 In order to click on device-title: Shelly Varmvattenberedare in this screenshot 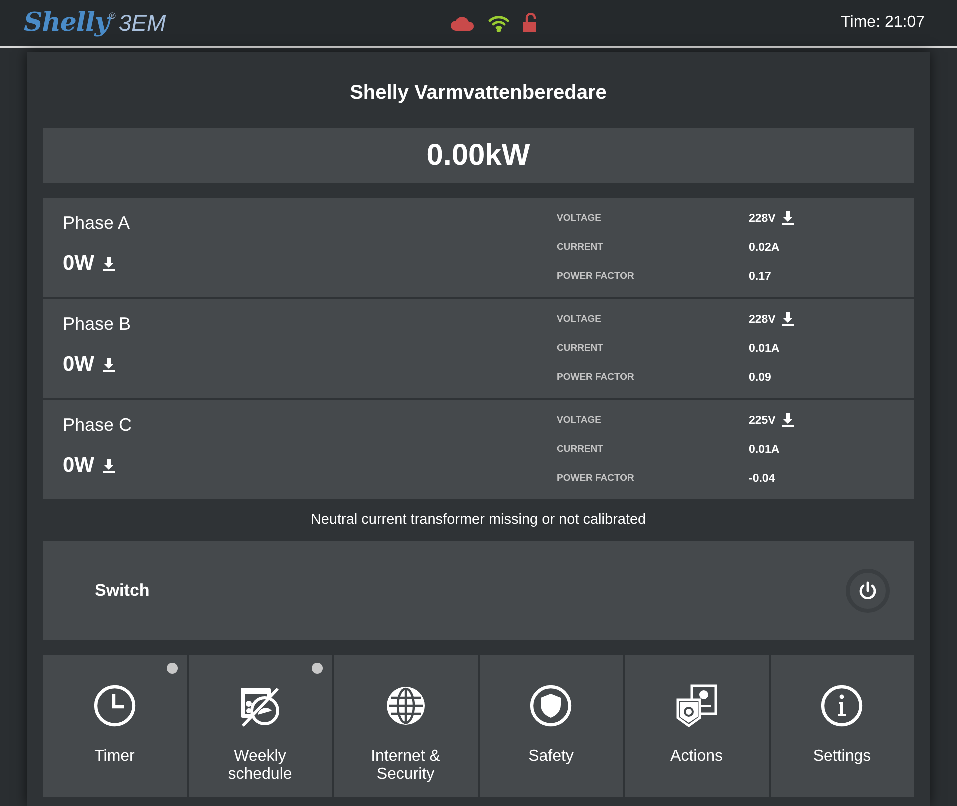, I will do `click(478, 93)`.